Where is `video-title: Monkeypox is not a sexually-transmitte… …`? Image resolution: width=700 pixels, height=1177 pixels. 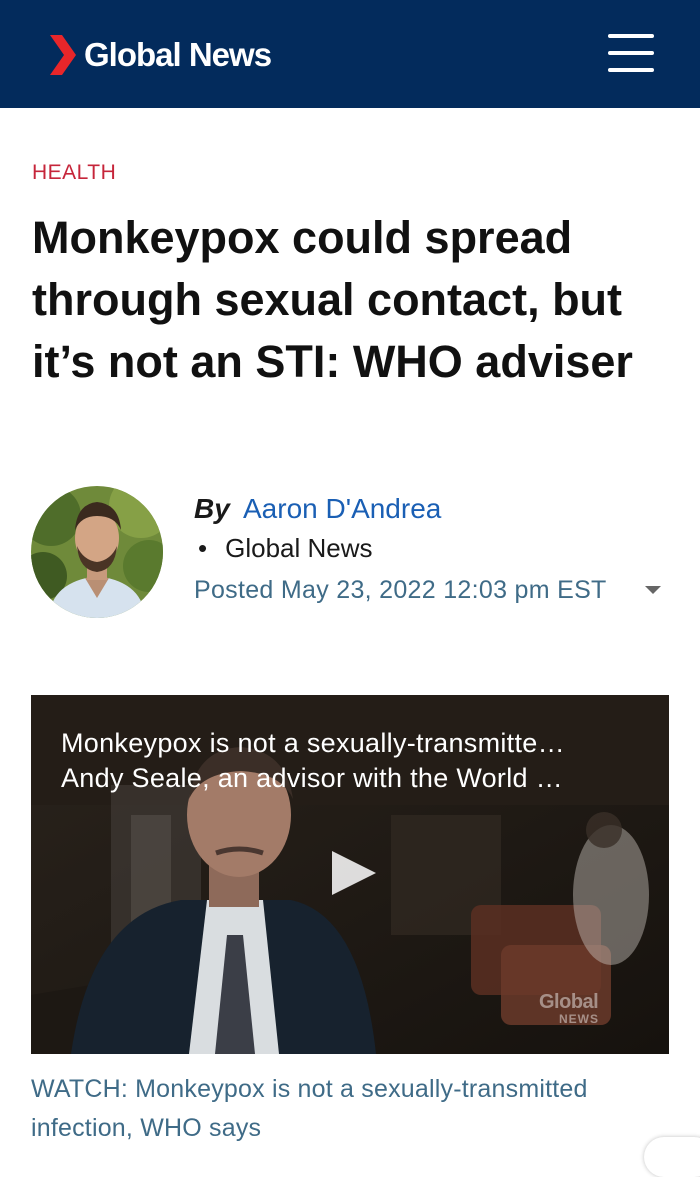 video-title: Monkeypox is not a sexually-transmitte… … is located at coordinates (356, 761).